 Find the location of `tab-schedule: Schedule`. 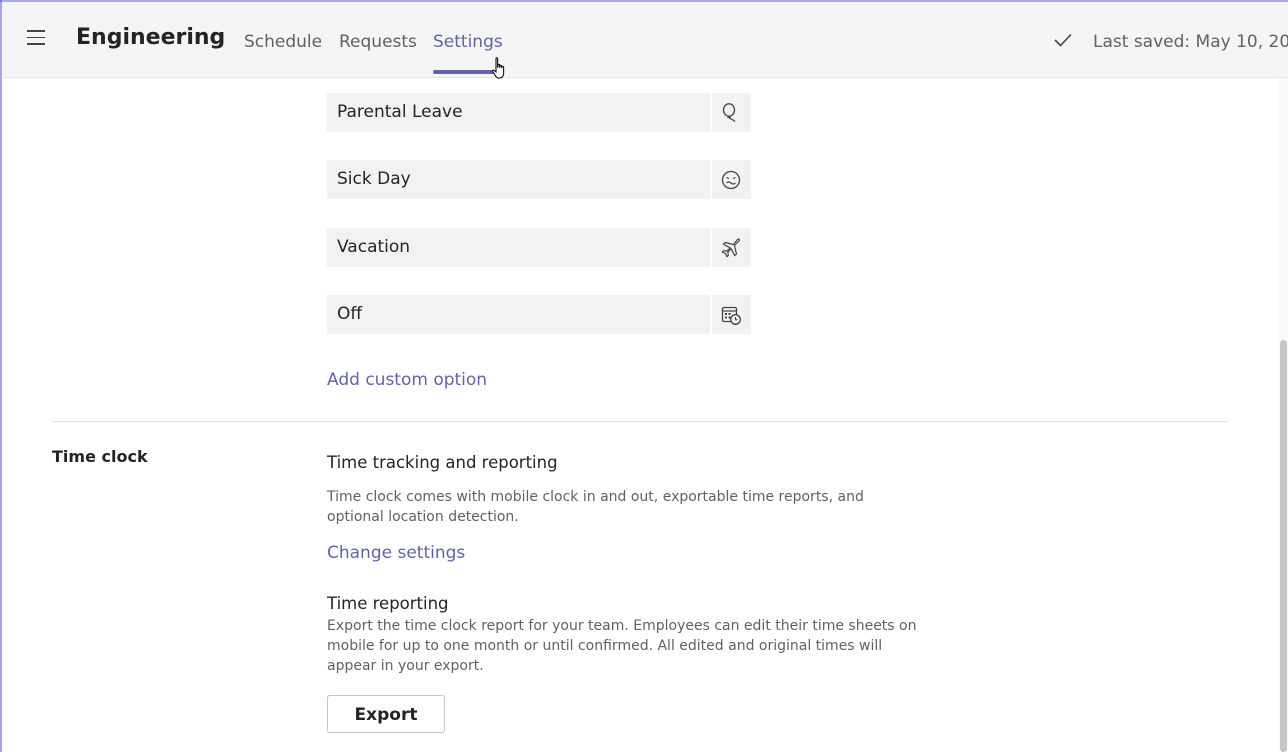

tab-schedule: Schedule is located at coordinates (283, 42).